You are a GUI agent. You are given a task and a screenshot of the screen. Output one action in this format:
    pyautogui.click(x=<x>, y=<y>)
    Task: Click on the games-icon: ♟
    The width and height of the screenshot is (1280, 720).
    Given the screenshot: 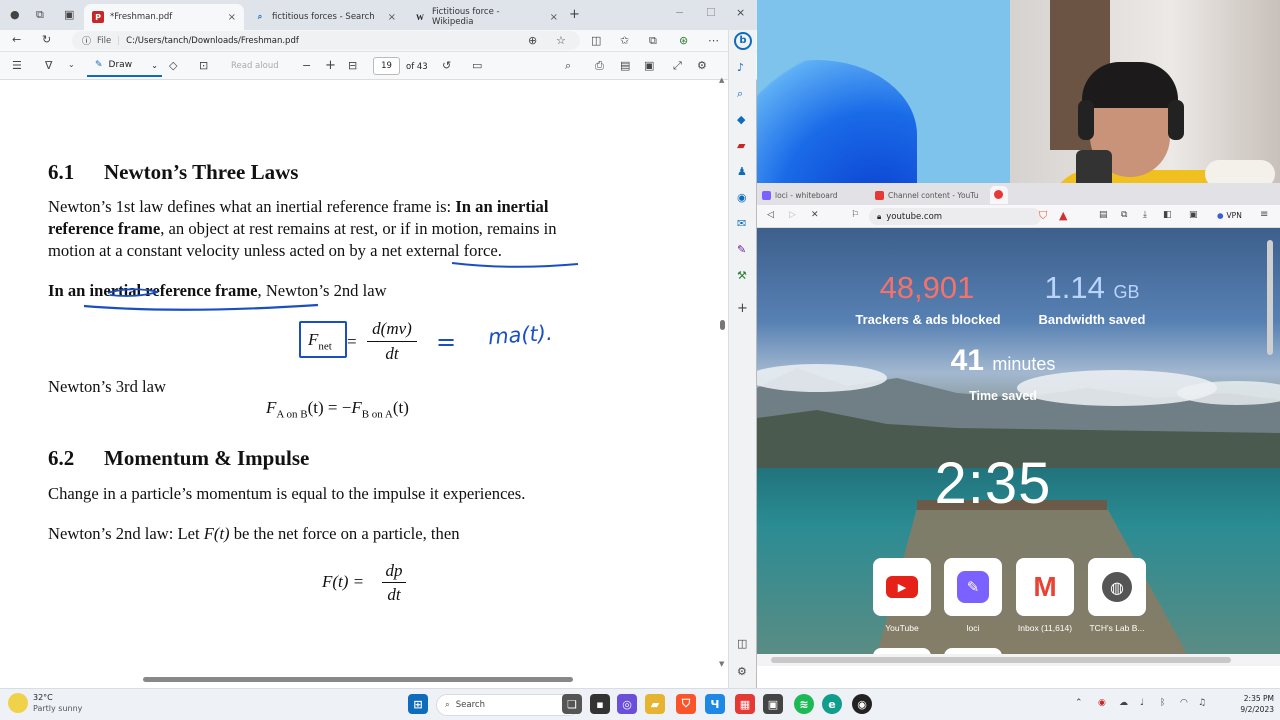 What is the action you would take?
    pyautogui.click(x=742, y=171)
    